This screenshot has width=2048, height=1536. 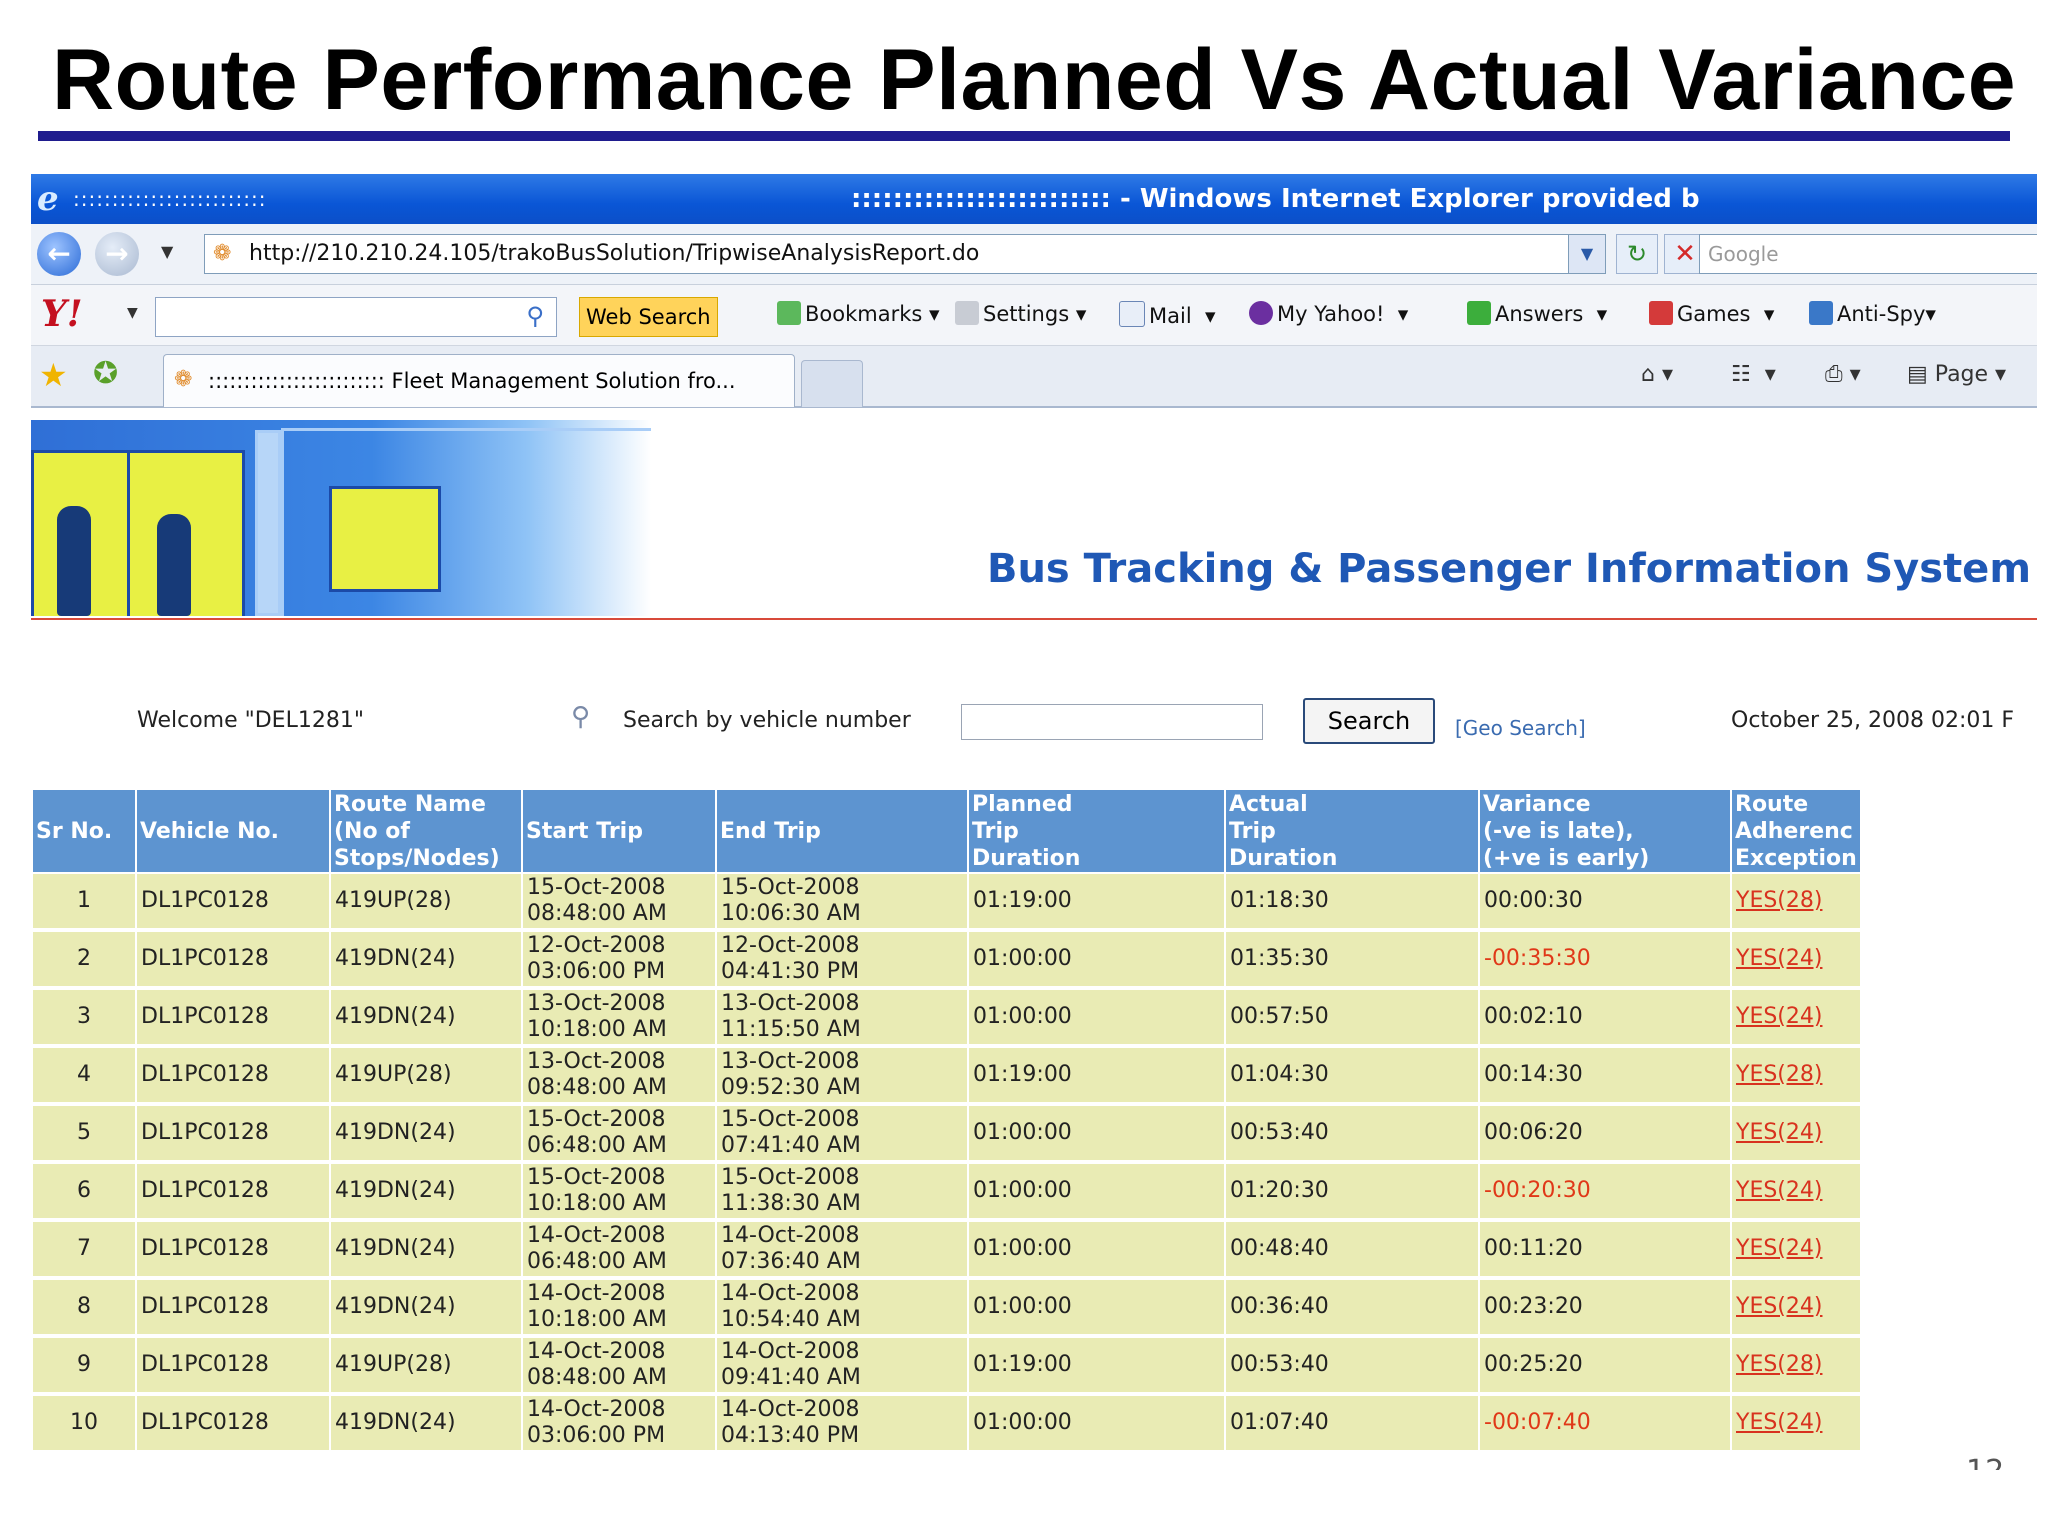 What do you see at coordinates (105, 373) in the screenshot?
I see `add-favorite-icon: ✪` at bounding box center [105, 373].